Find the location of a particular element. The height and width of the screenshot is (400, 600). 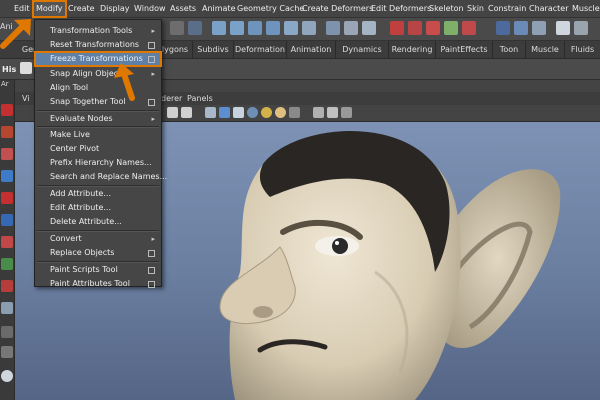

tab-muscle: Muscle is located at coordinates (545, 49).